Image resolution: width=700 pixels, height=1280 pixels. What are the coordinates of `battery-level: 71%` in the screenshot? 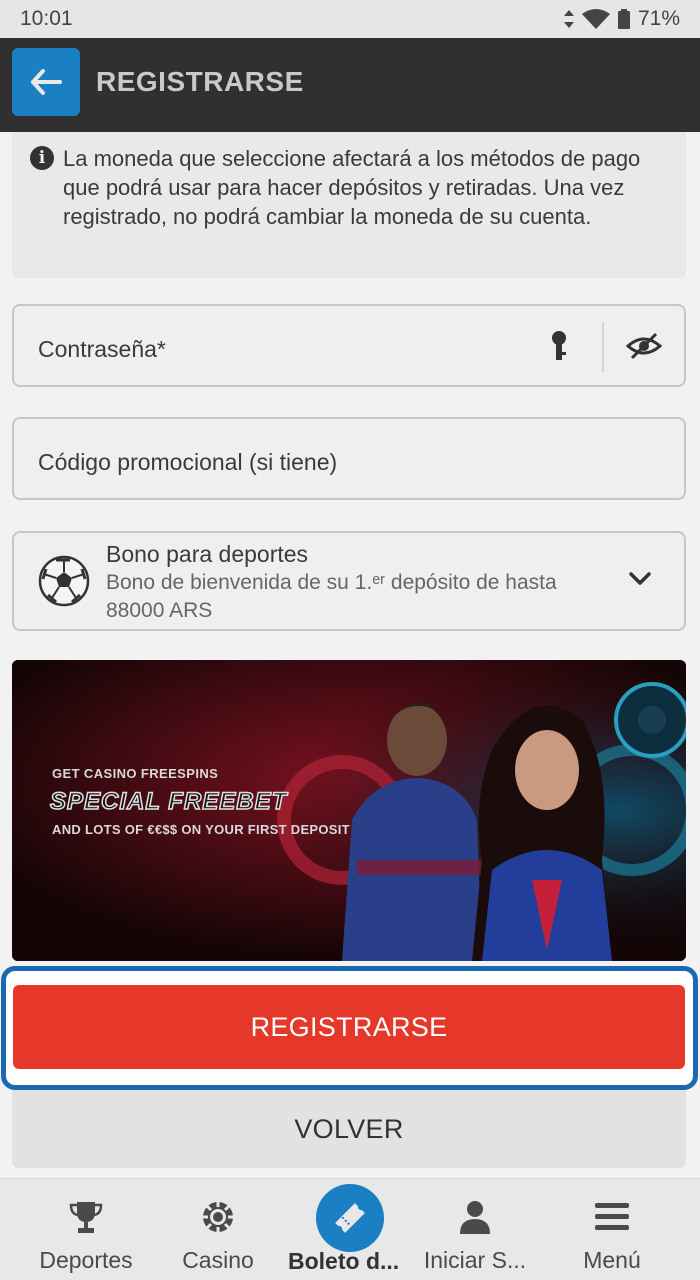 It's located at (658, 18).